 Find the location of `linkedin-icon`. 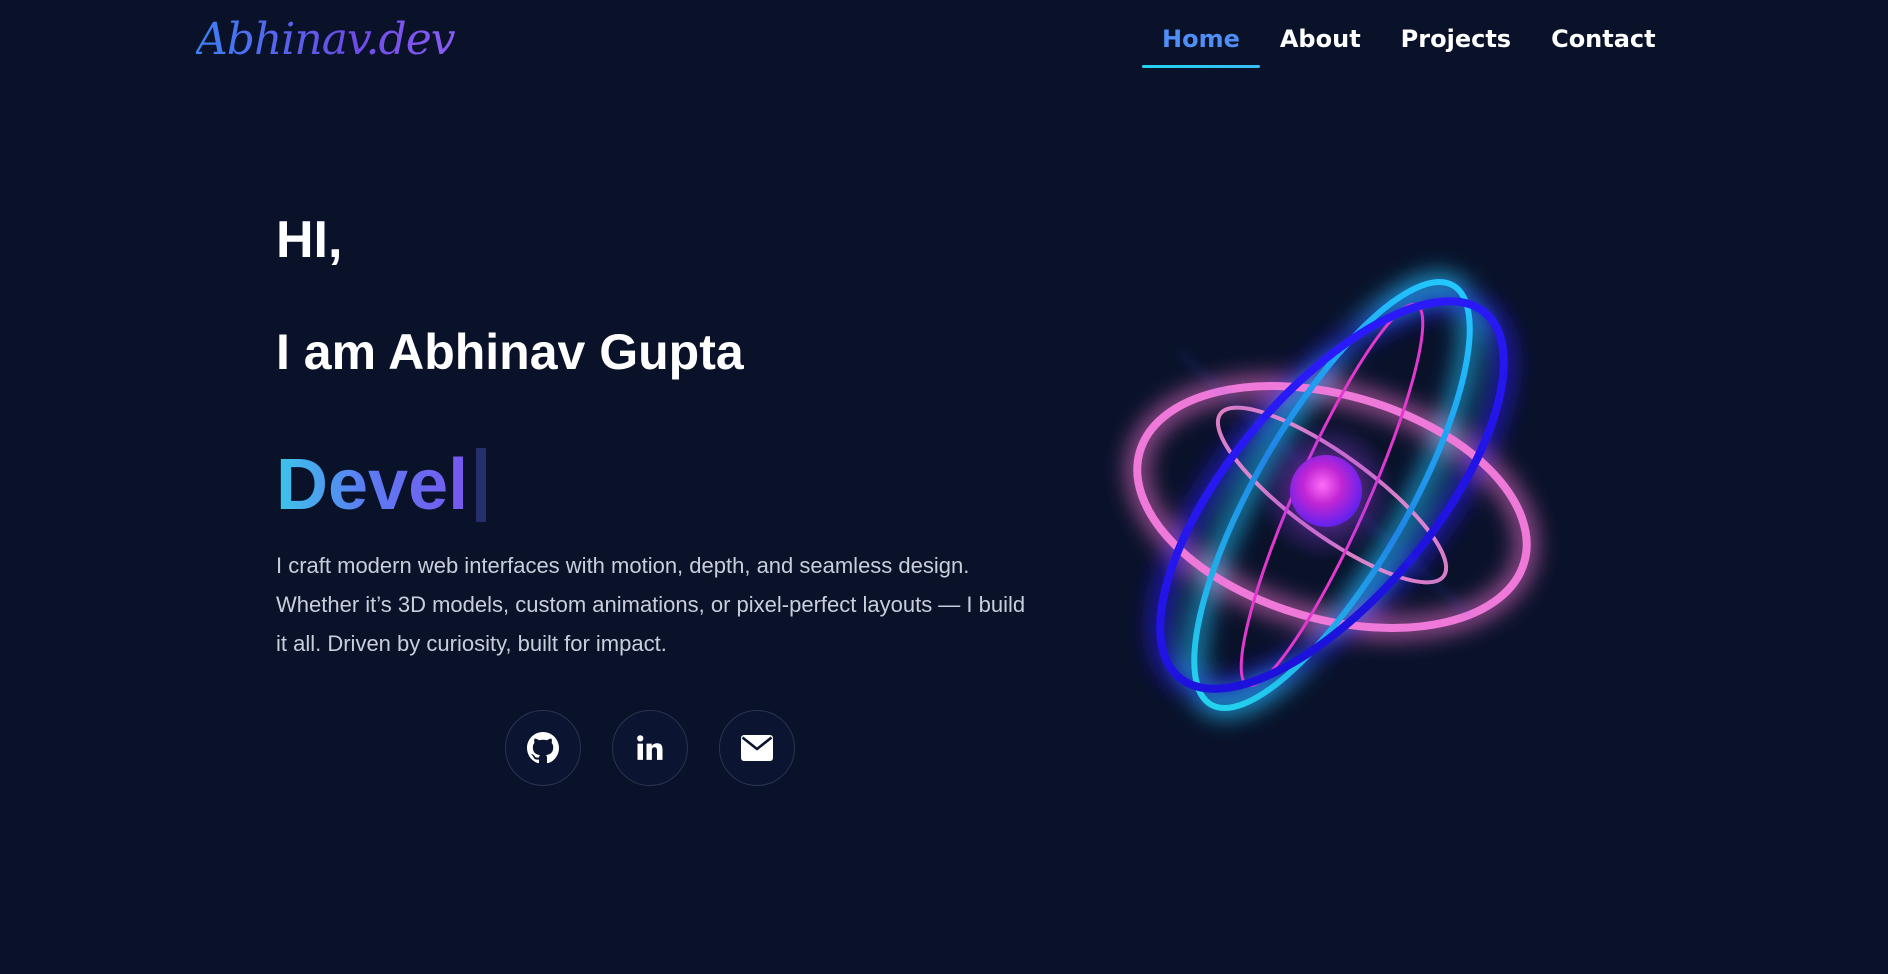

linkedin-icon is located at coordinates (650, 748).